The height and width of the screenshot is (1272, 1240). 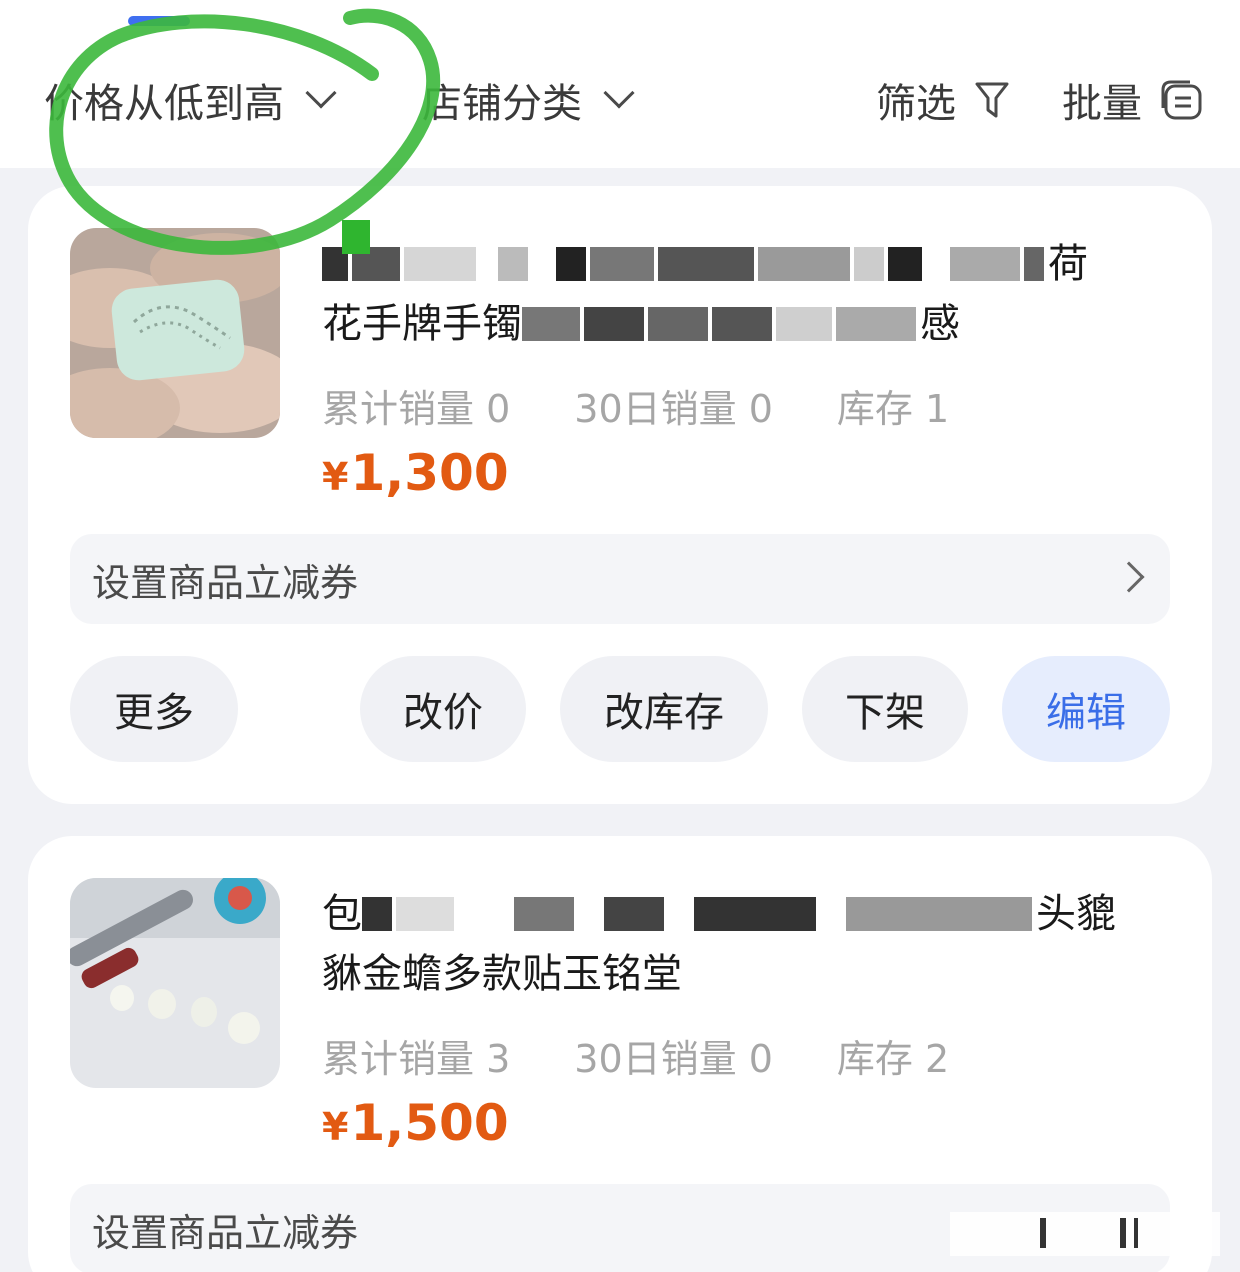 I want to click on total-sales: 累计销量 0, so click(x=416, y=409).